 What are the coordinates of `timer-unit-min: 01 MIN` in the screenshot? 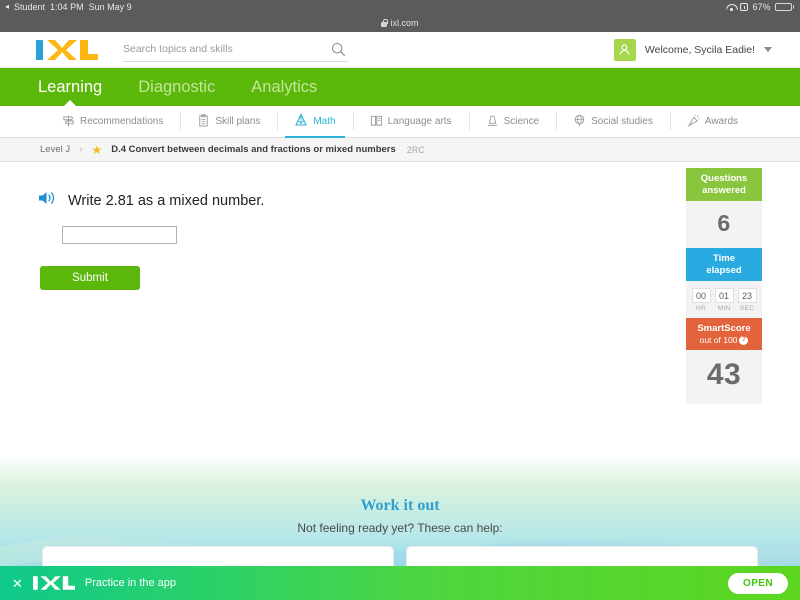 It's located at (724, 300).